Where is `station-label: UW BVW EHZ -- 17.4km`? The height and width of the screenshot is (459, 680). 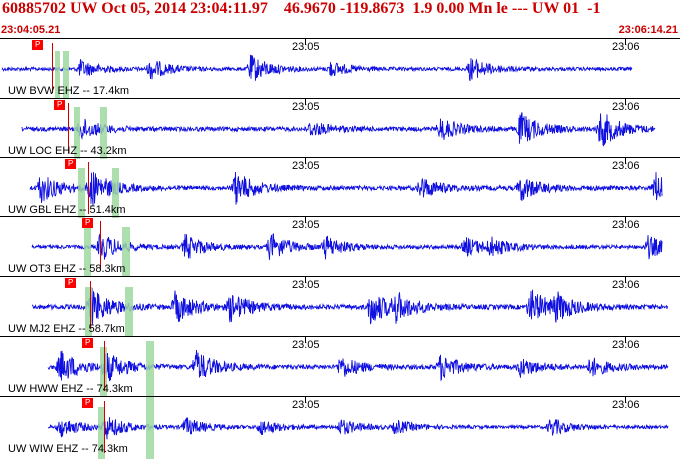
station-label: UW BVW EHZ -- 17.4km is located at coordinates (69, 91).